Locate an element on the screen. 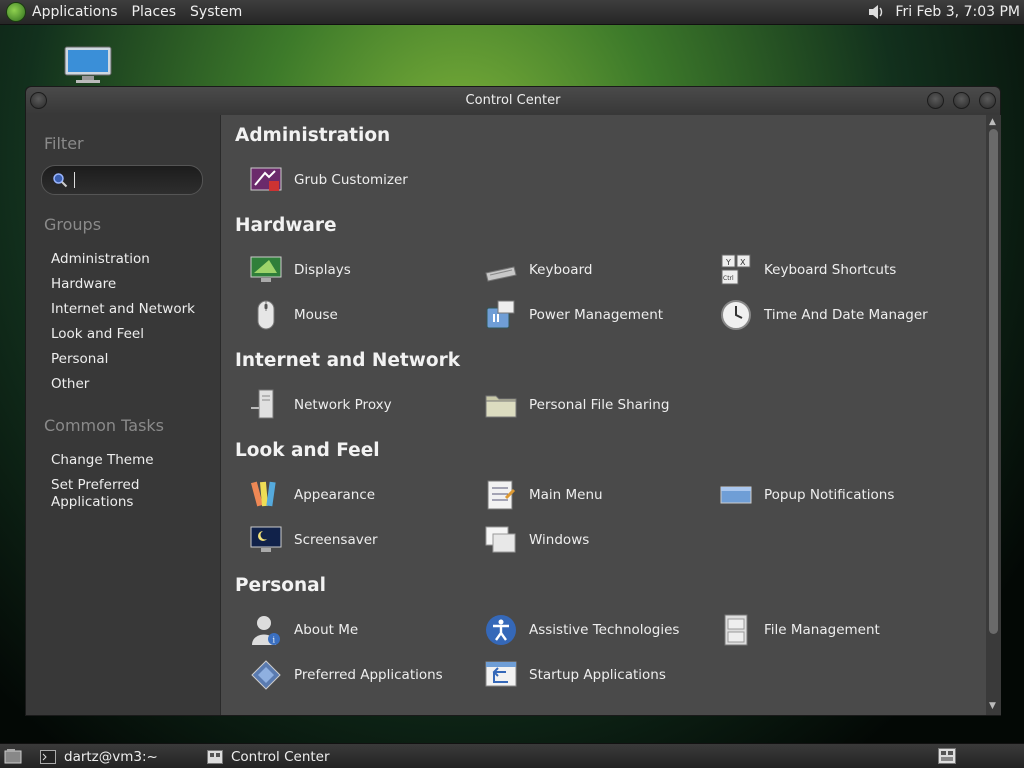  keyboard-icon is located at coordinates (501, 274).